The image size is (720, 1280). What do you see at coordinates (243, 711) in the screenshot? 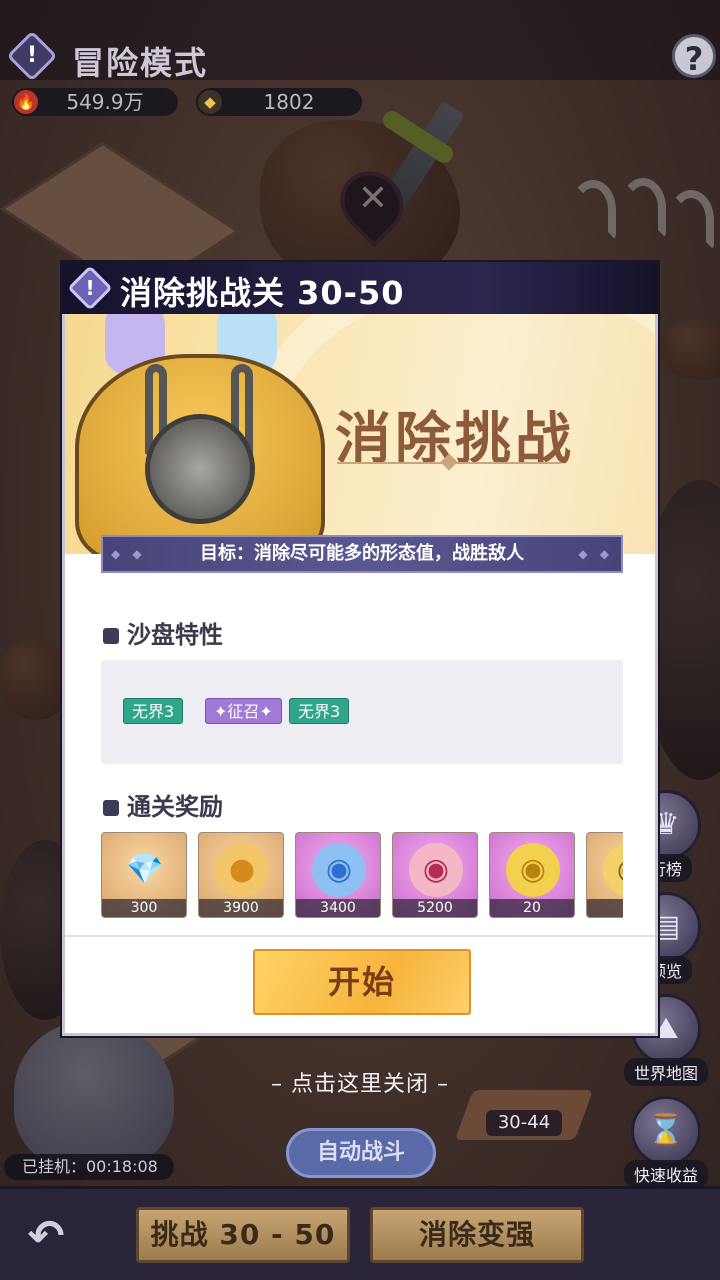
I see `trait-tag: ✦征召✦` at bounding box center [243, 711].